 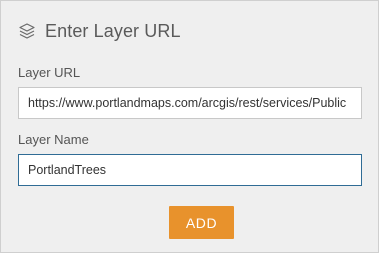 What do you see at coordinates (49, 72) in the screenshot?
I see `layer-url-label: Layer URL` at bounding box center [49, 72].